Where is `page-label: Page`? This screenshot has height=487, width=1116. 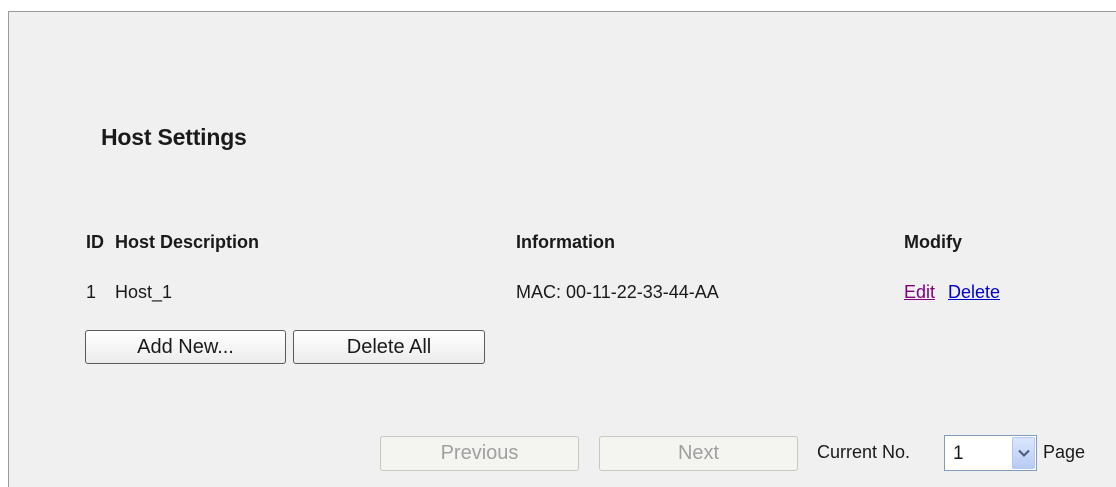 page-label: Page is located at coordinates (1064, 452).